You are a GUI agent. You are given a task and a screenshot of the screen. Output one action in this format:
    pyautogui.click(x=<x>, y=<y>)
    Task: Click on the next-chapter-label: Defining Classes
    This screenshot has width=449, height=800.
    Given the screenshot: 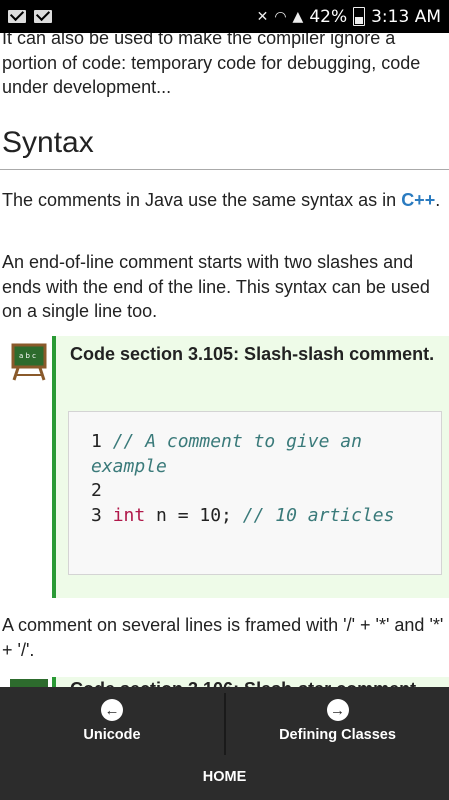 What is the action you would take?
    pyautogui.click(x=337, y=735)
    